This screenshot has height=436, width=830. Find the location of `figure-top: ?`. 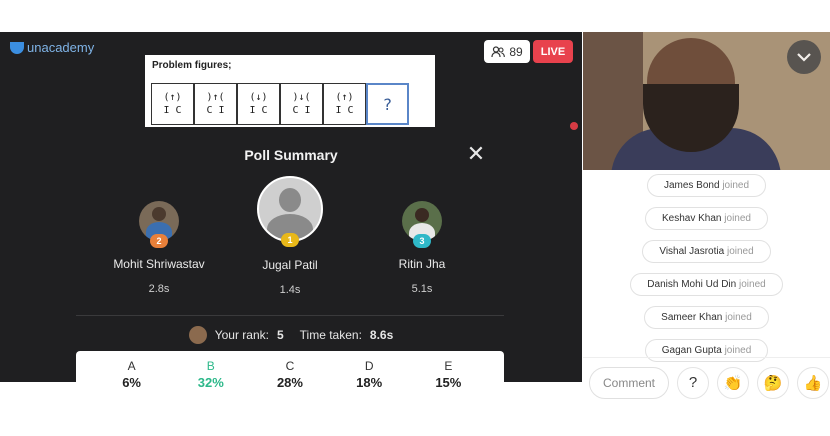

figure-top: ? is located at coordinates (387, 104).